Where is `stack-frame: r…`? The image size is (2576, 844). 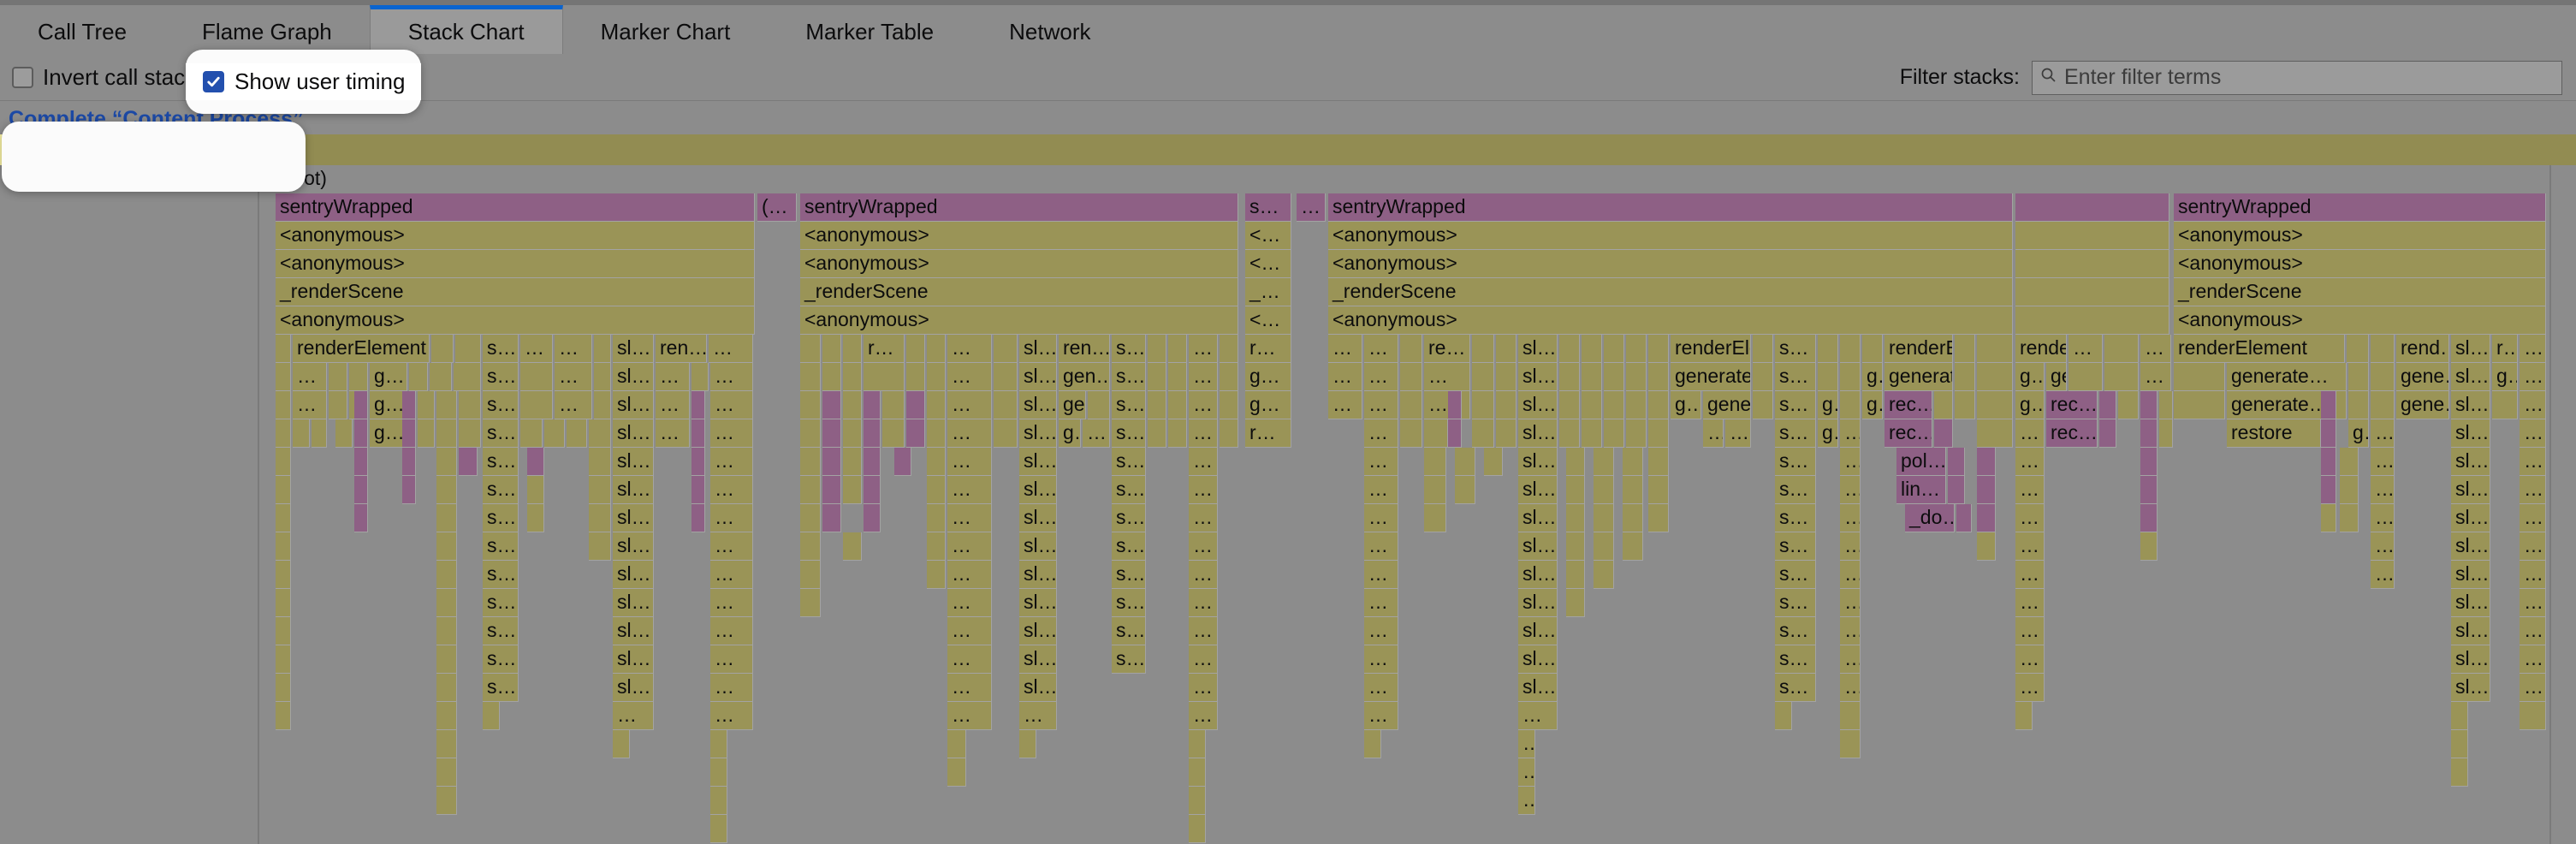
stack-frame: r… is located at coordinates (884, 349).